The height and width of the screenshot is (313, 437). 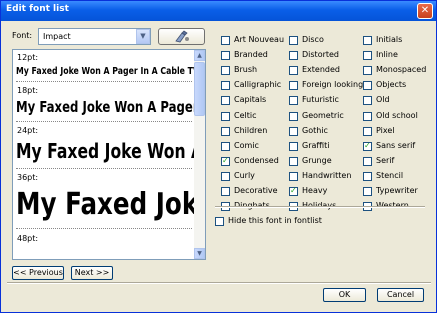 I want to click on category-label: Old school, so click(x=397, y=115).